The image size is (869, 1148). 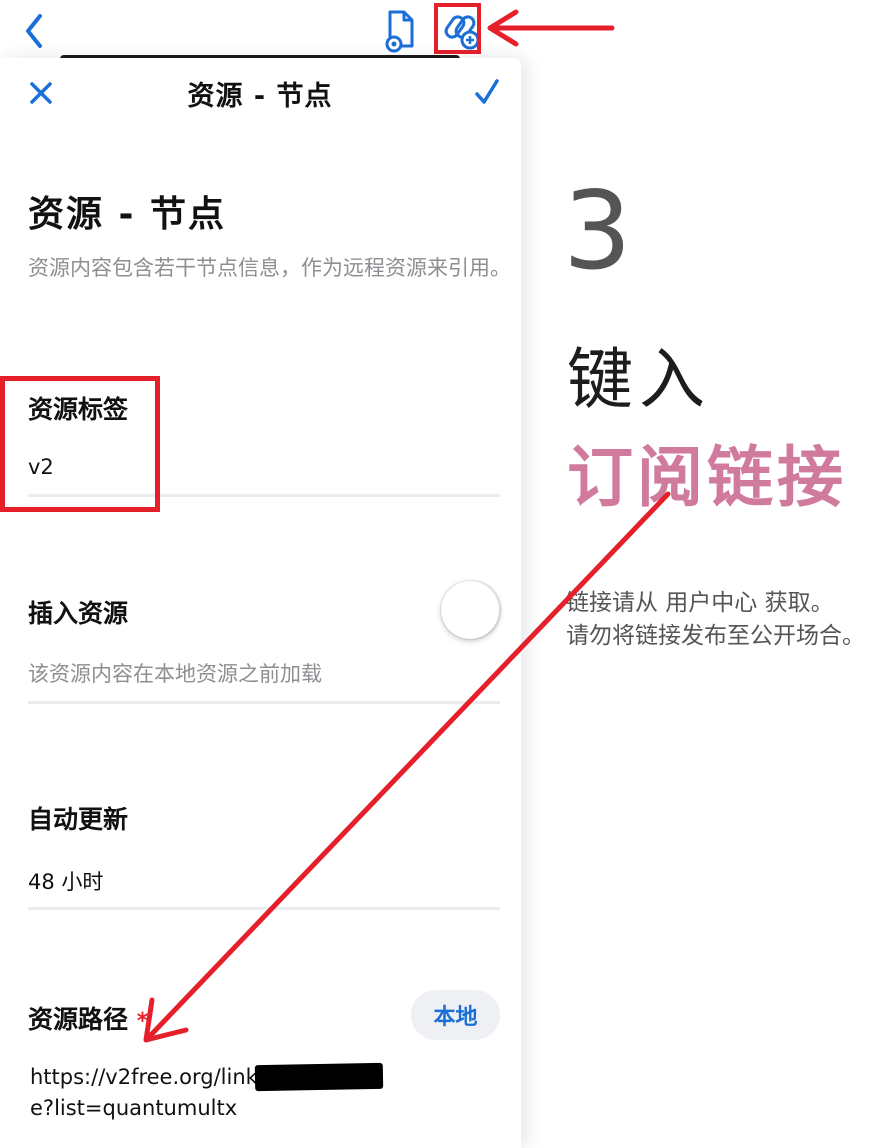 What do you see at coordinates (134, 1108) in the screenshot?
I see `url-suffix: e?list=quantumultx` at bounding box center [134, 1108].